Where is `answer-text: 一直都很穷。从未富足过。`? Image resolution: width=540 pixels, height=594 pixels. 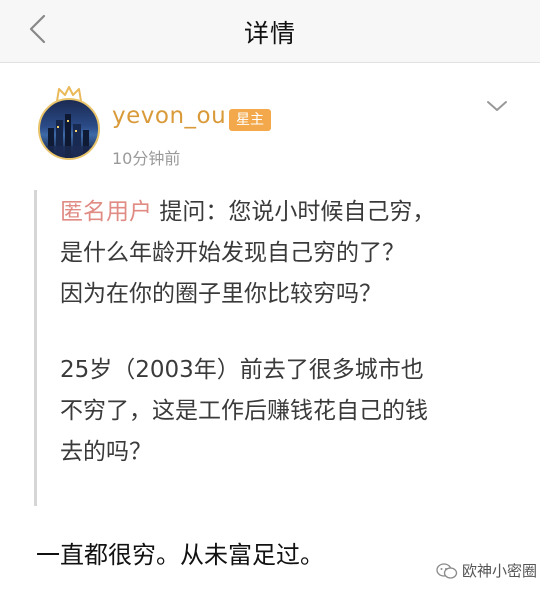 answer-text: 一直都很穷。从未富足过。 is located at coordinates (180, 555).